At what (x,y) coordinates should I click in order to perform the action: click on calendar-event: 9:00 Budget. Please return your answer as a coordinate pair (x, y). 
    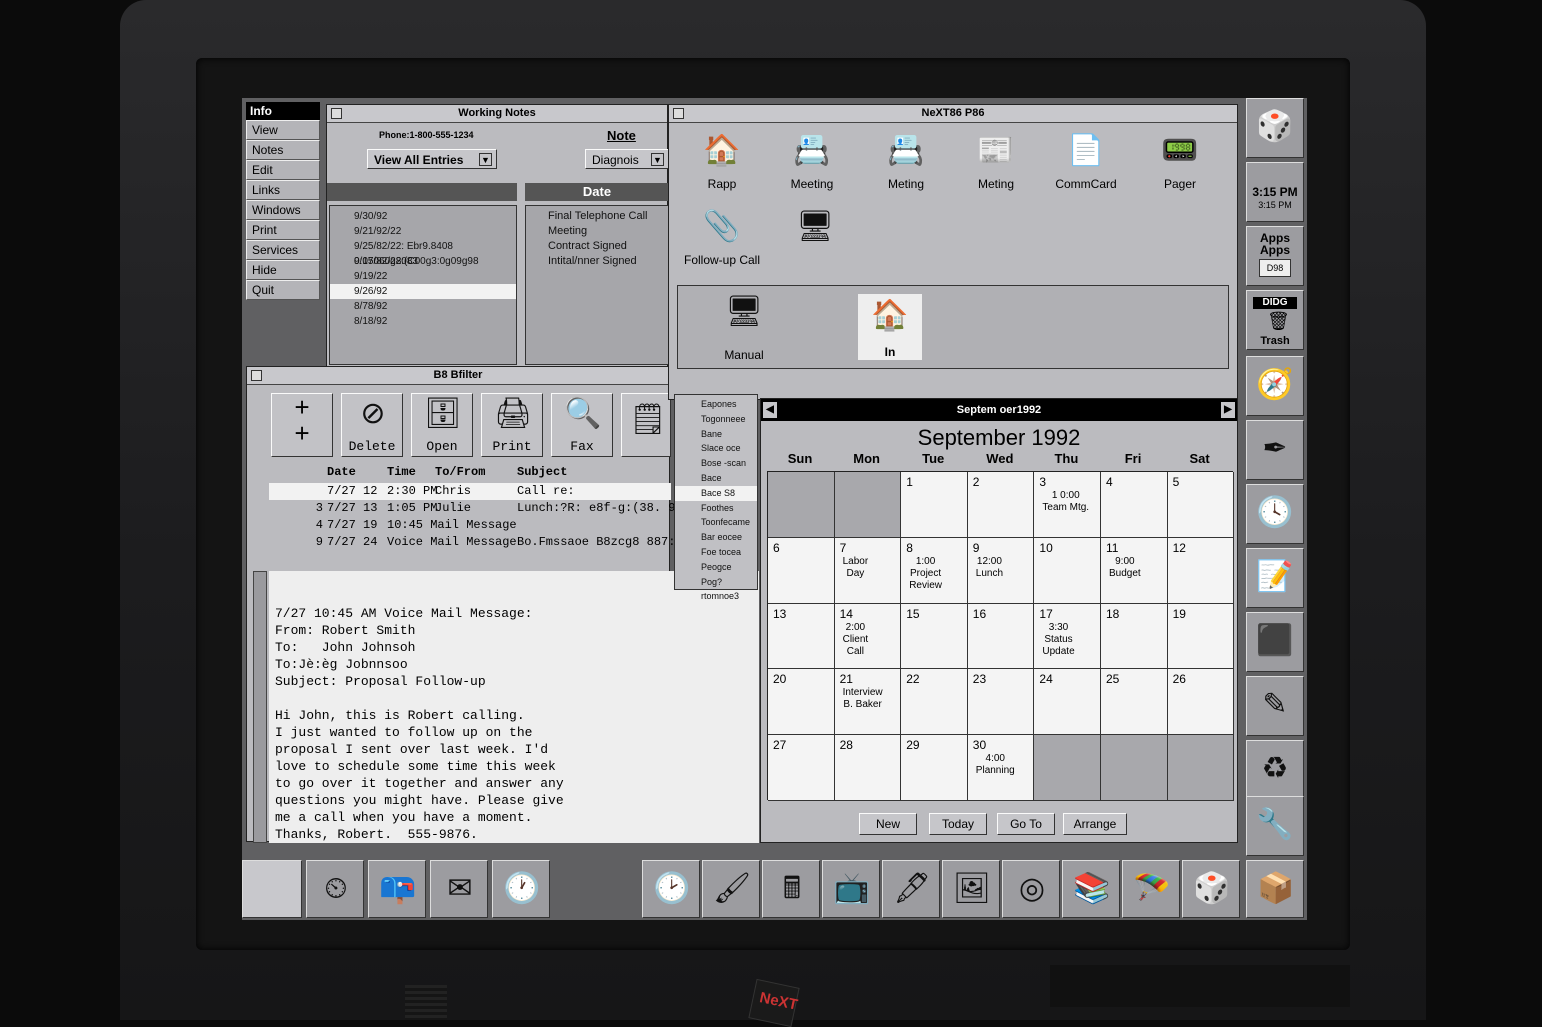
    Looking at the image, I should click on (1125, 568).